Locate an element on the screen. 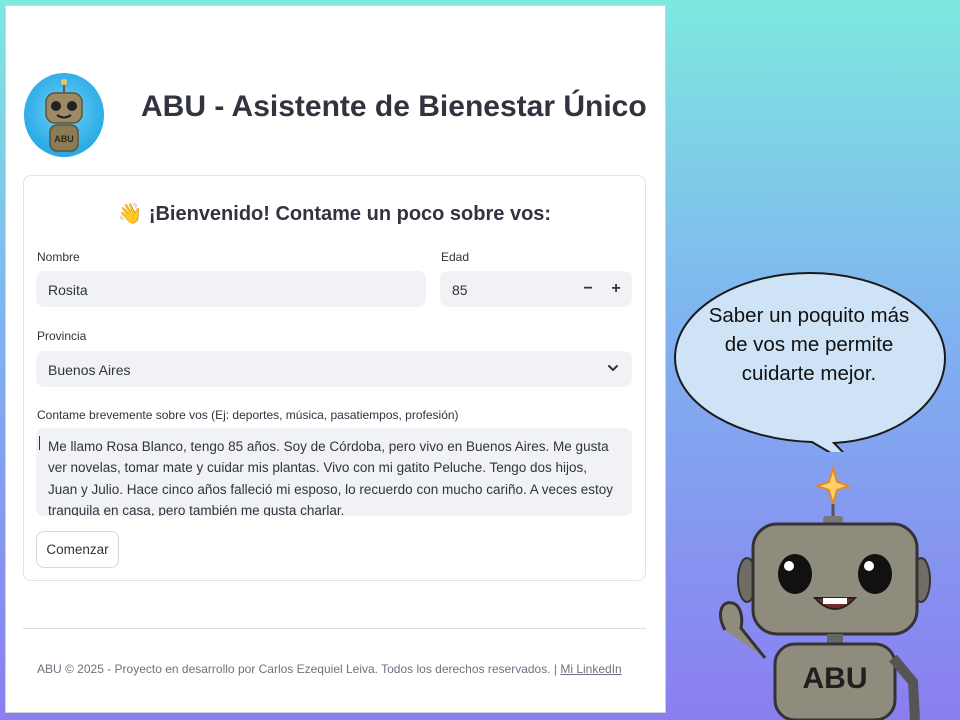 The width and height of the screenshot is (960, 720). age-decrement-button: − is located at coordinates (588, 289).